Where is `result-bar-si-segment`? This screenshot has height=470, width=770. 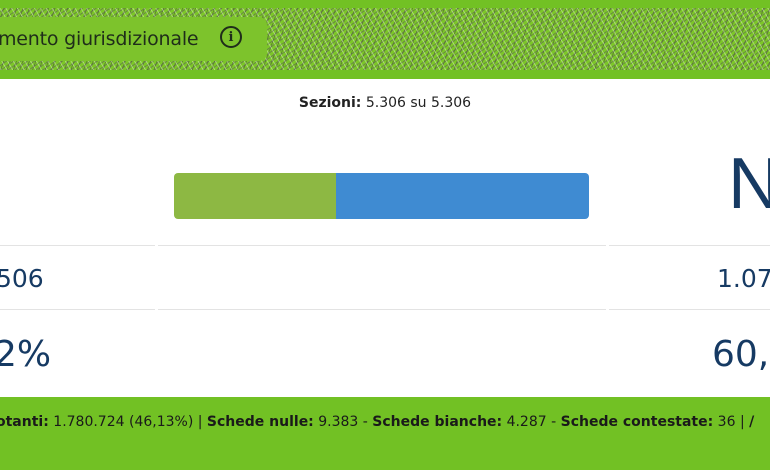
result-bar-si-segment is located at coordinates (255, 196).